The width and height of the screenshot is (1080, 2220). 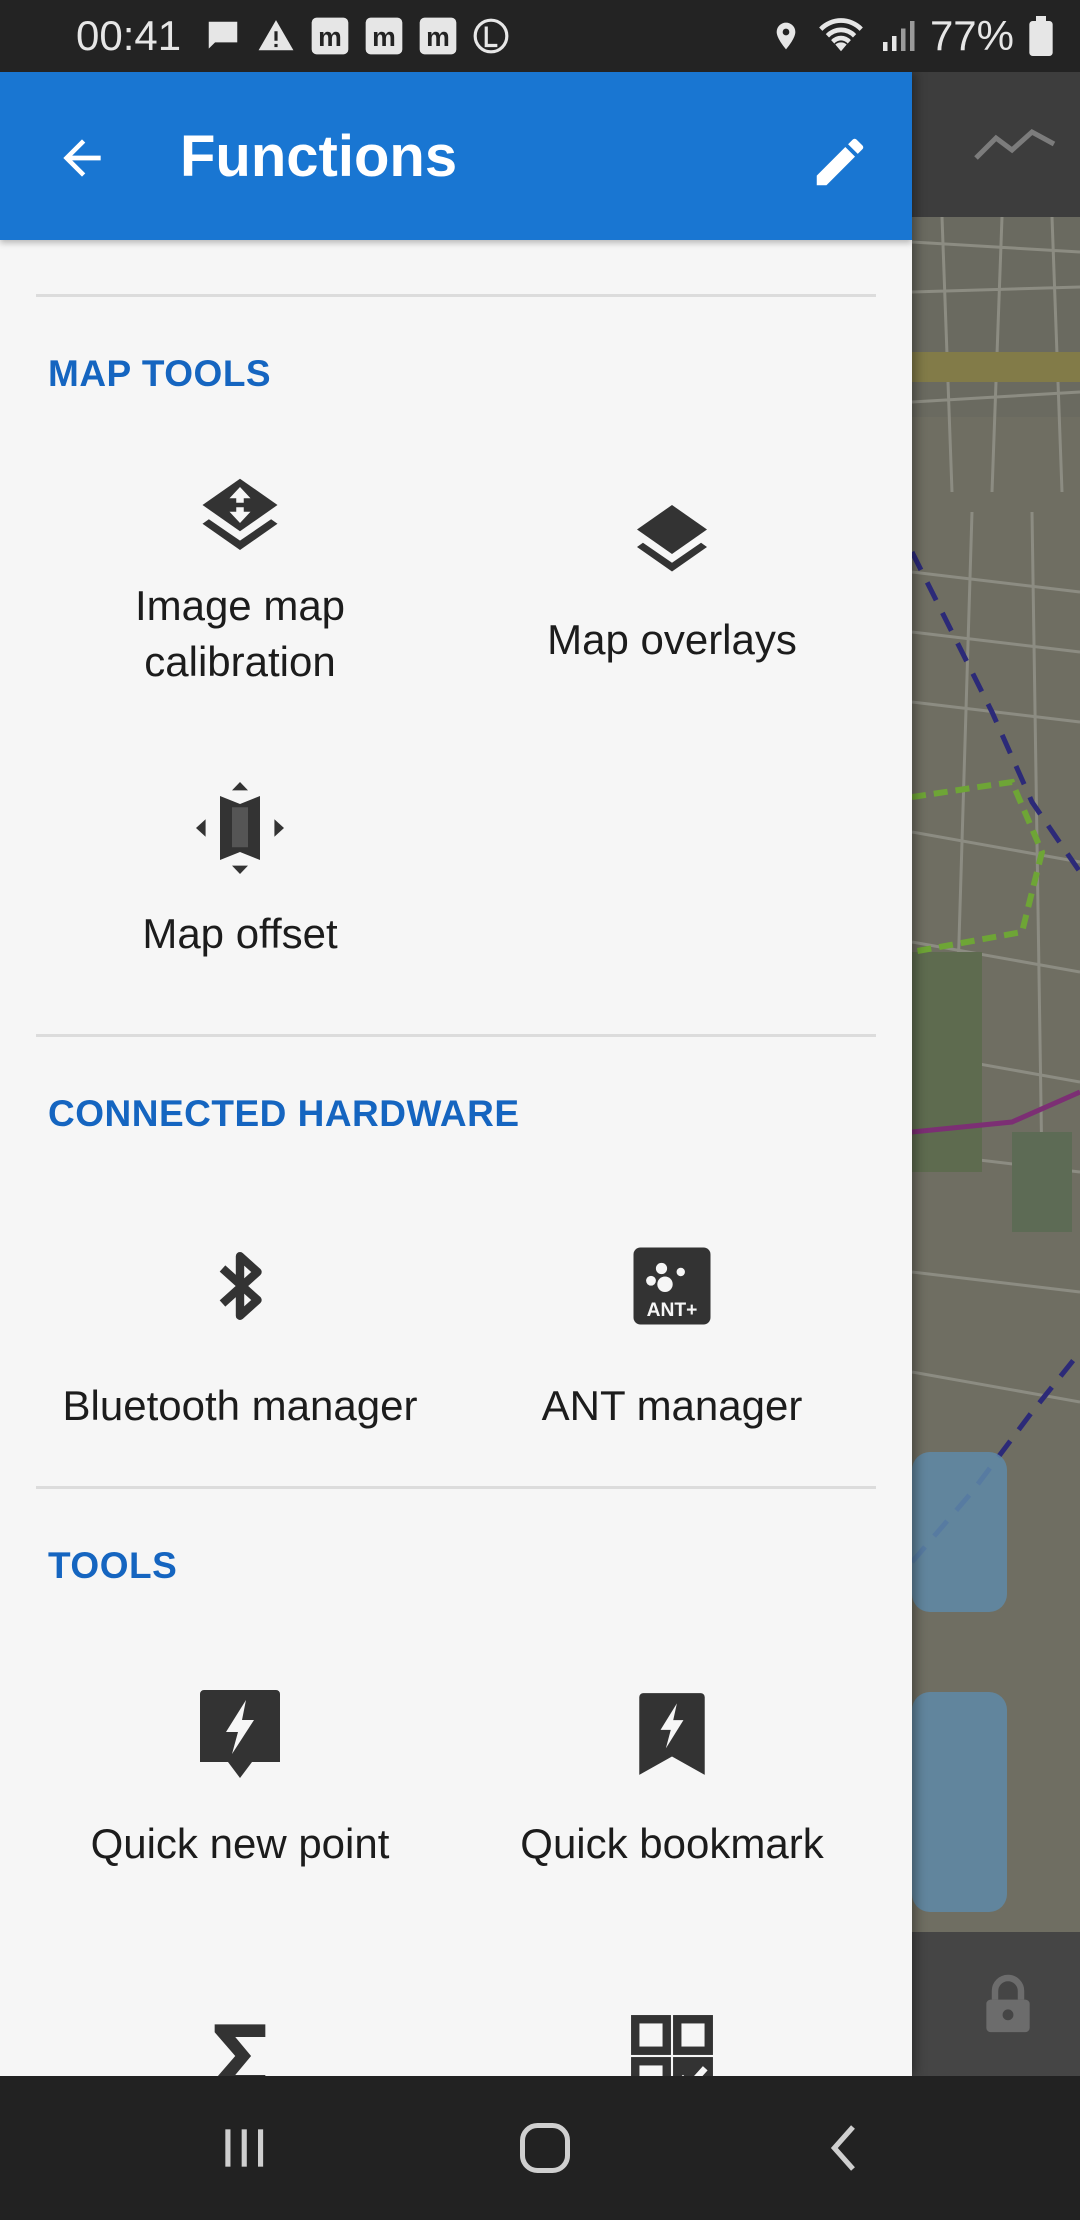 I want to click on app-bar: Functions, so click(x=456, y=156).